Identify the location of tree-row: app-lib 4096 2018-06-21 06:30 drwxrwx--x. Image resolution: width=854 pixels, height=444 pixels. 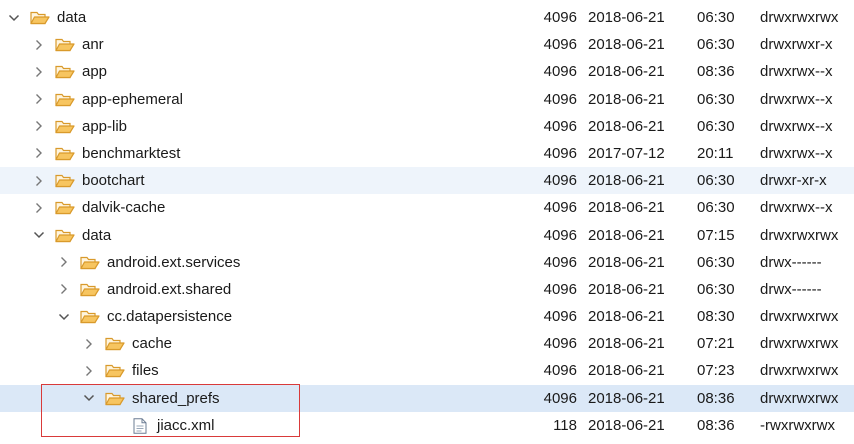
(427, 126).